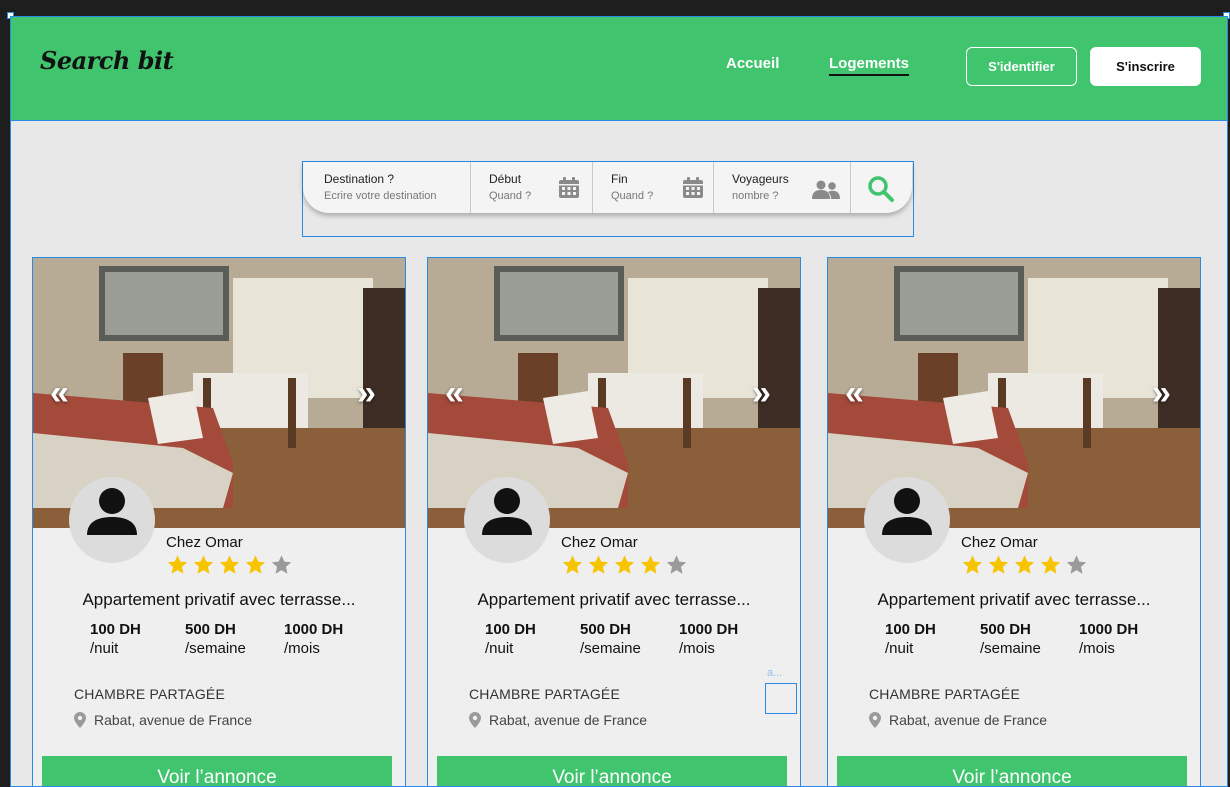  I want to click on destination-label: Destination ?, so click(359, 179).